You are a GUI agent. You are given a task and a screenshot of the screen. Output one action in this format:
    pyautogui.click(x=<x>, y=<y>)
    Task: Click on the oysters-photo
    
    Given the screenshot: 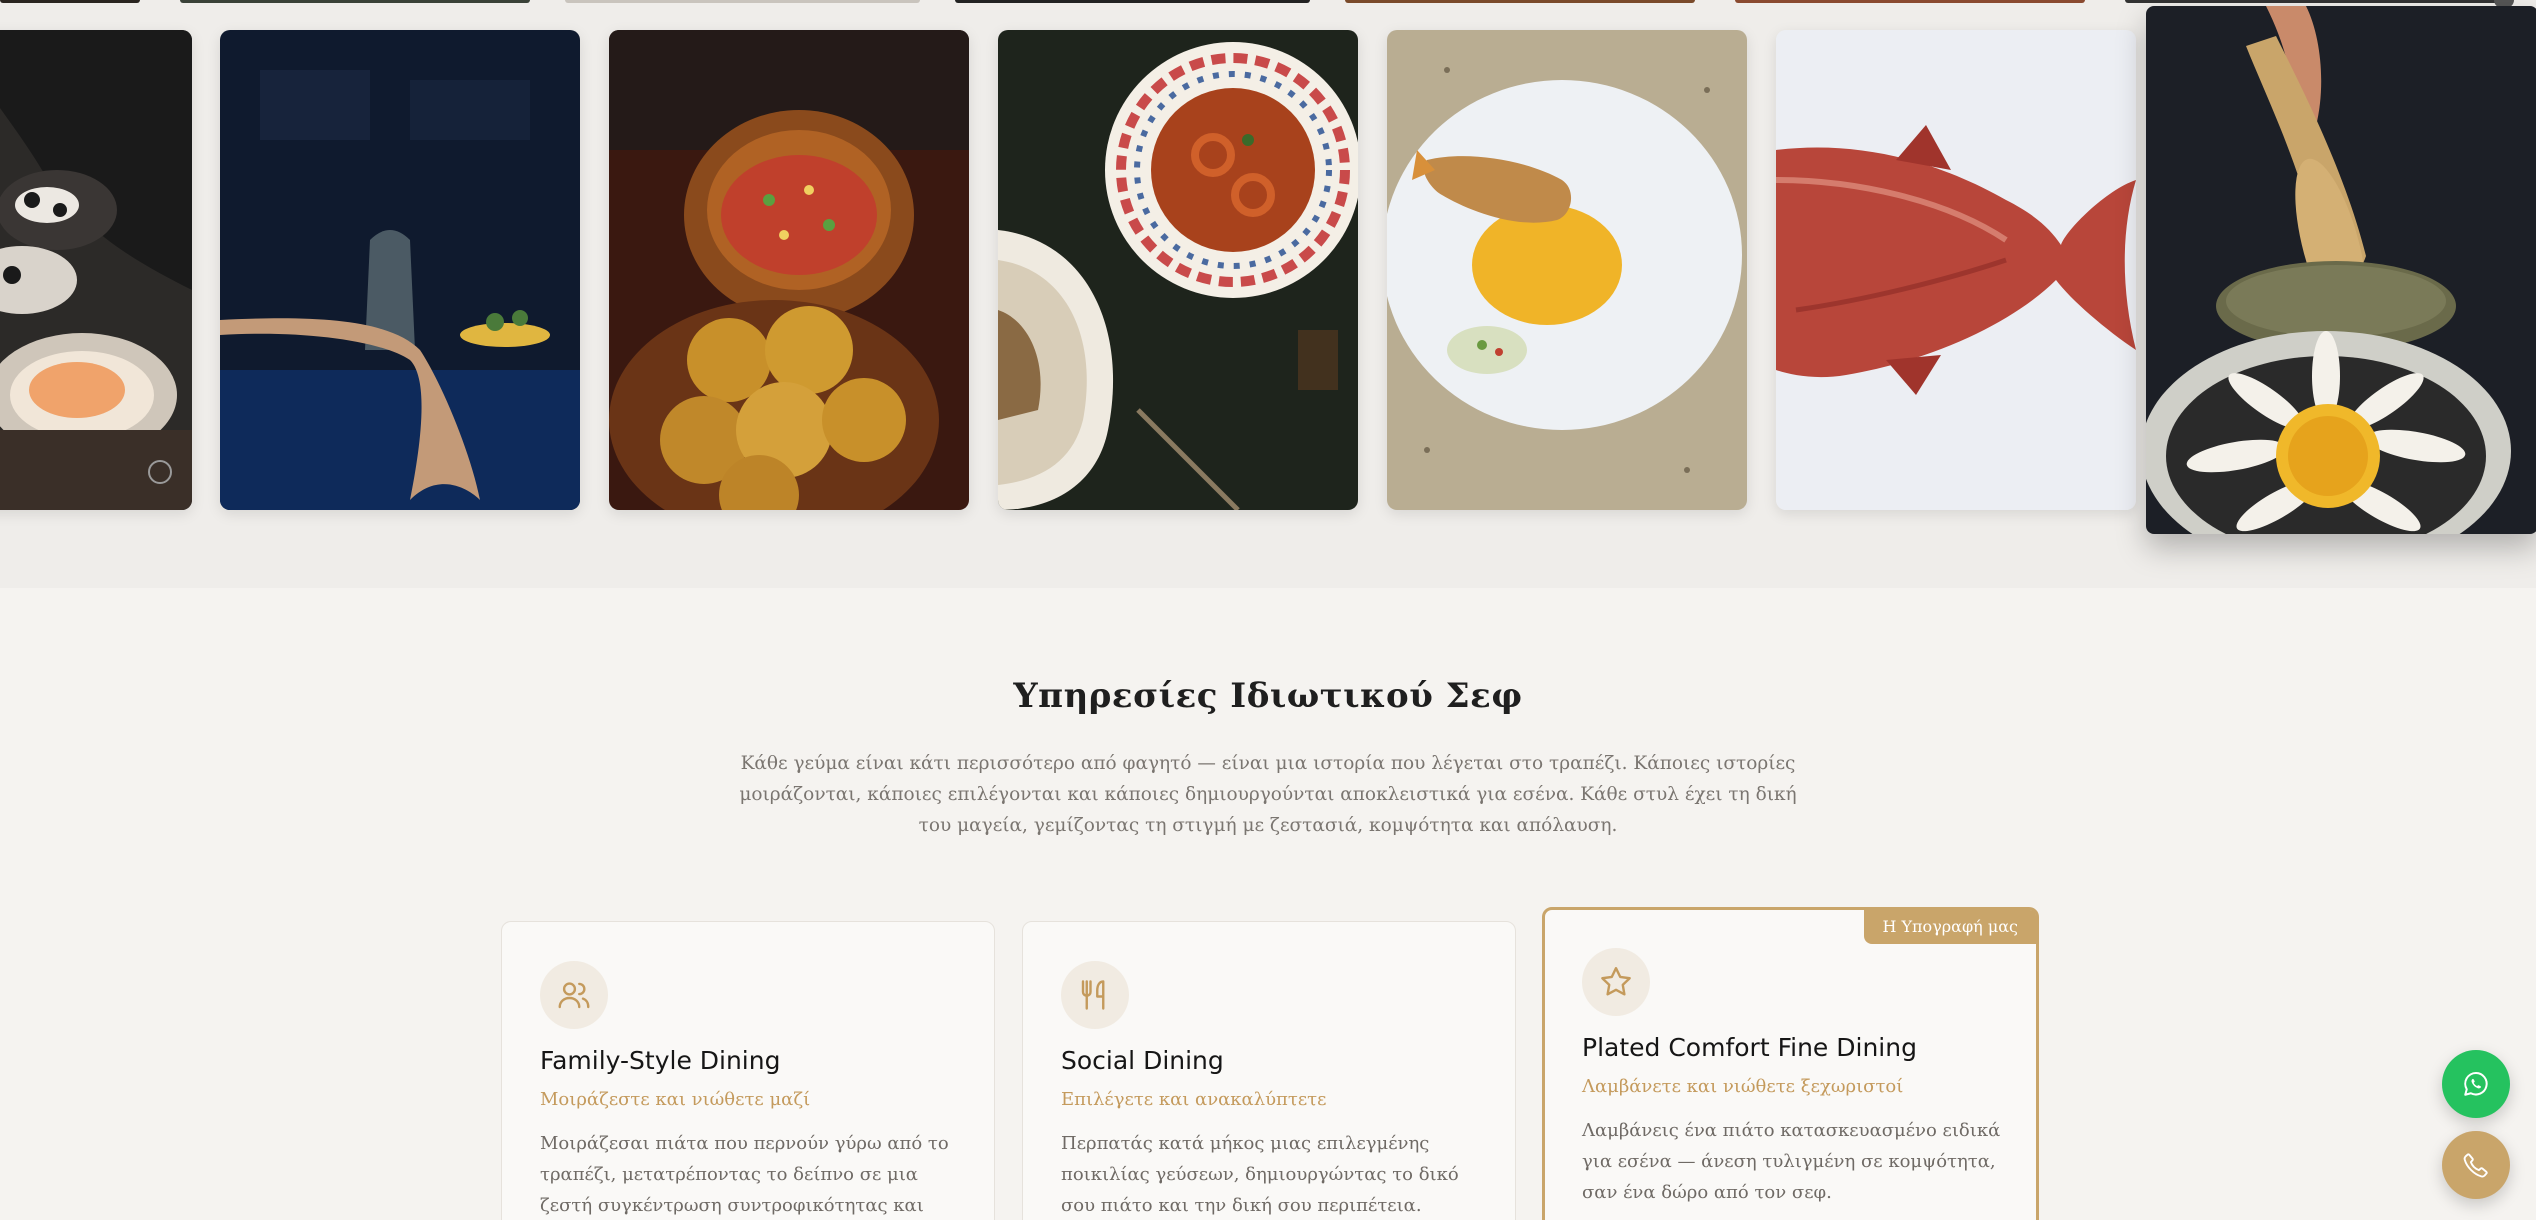 What is the action you would take?
    pyautogui.click(x=96, y=270)
    